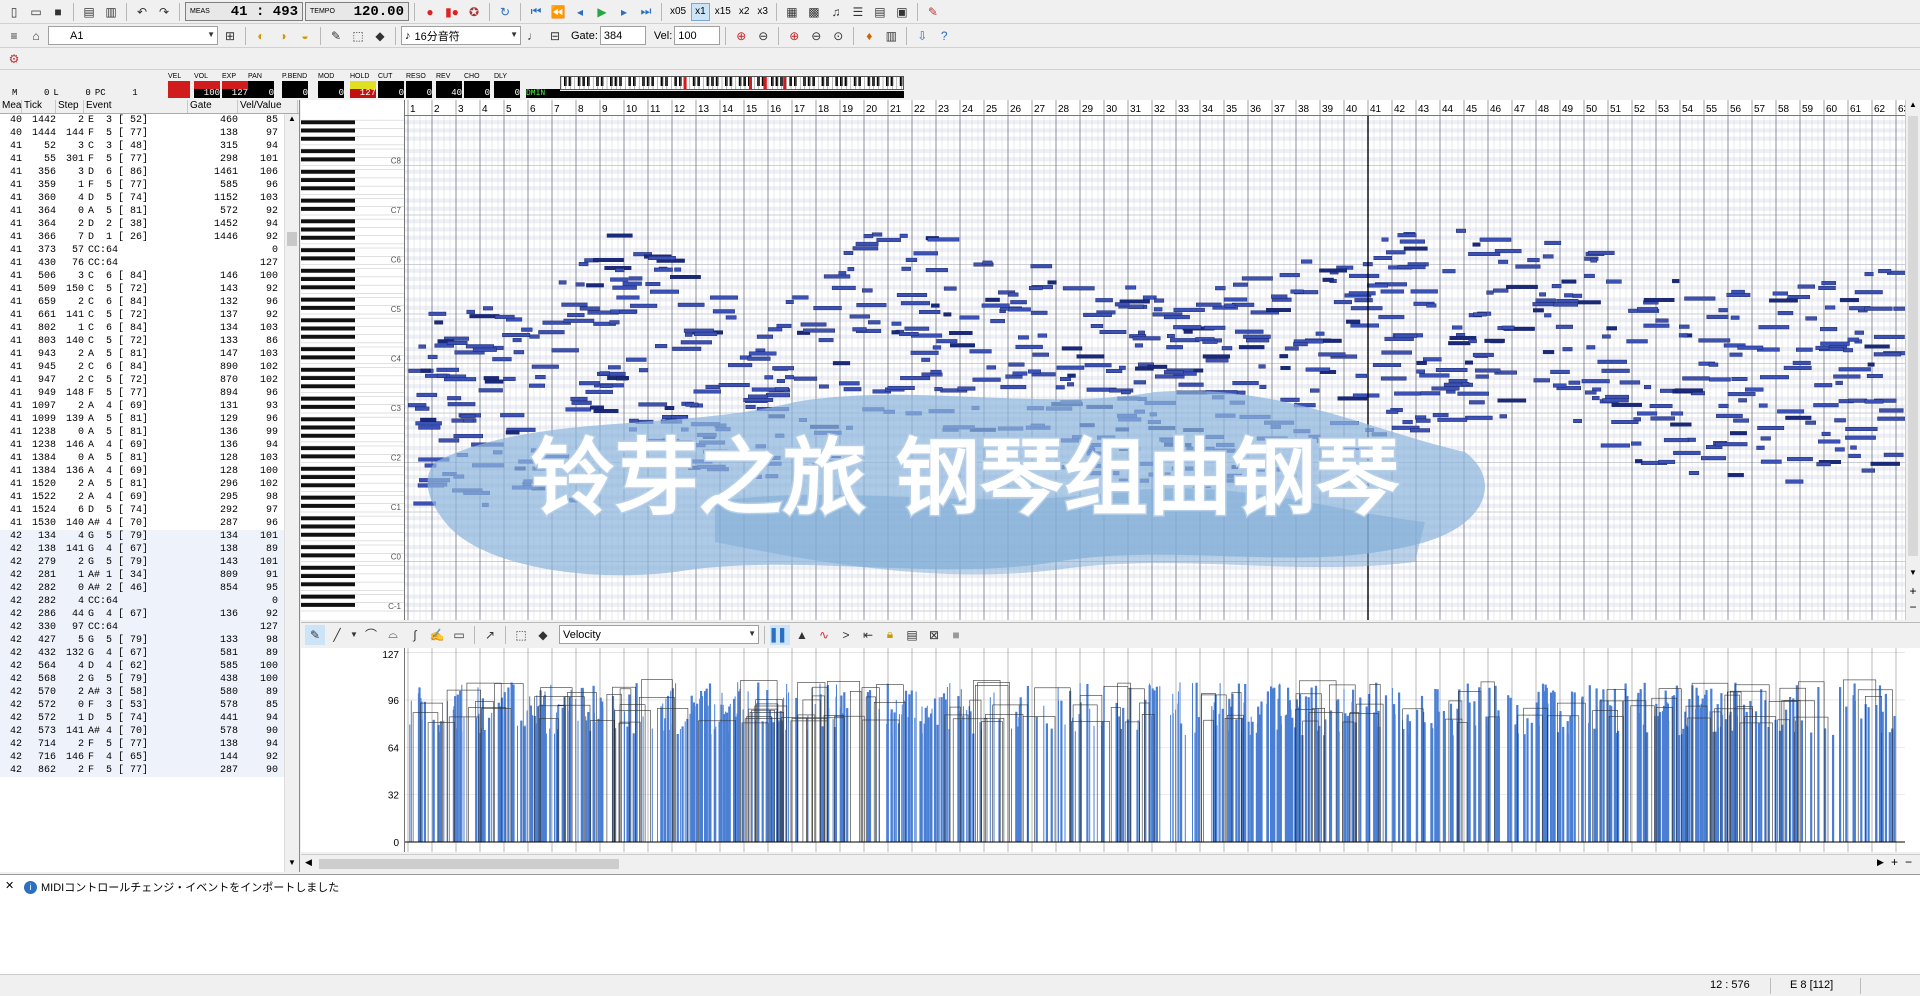  What do you see at coordinates (136, 692) in the screenshot?
I see `row-event: A# 3 [ 58]` at bounding box center [136, 692].